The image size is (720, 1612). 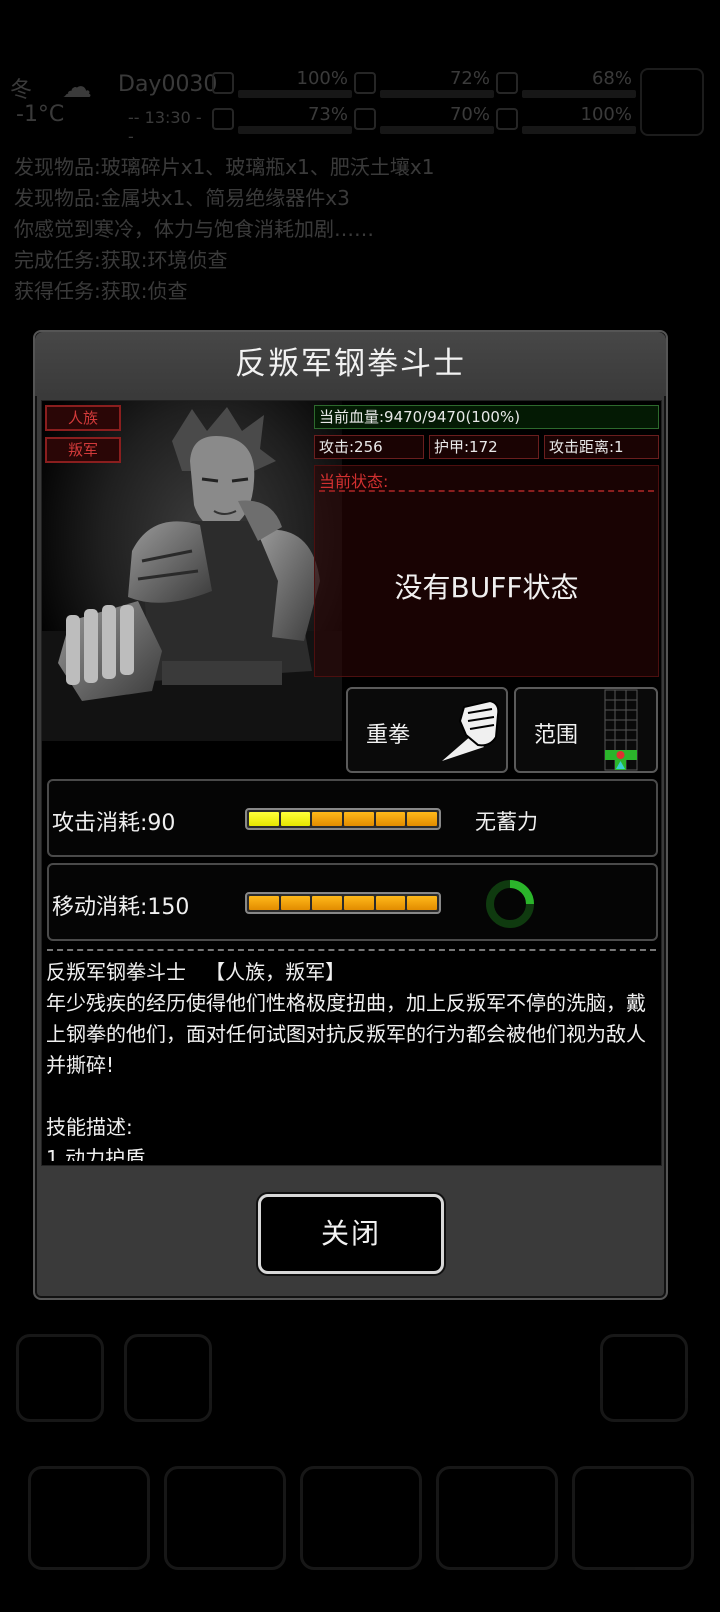 What do you see at coordinates (224, 167) in the screenshot?
I see `log-line: 发现物品:玻璃碎片x1、玻璃瓶x1、肥沃土壤x1` at bounding box center [224, 167].